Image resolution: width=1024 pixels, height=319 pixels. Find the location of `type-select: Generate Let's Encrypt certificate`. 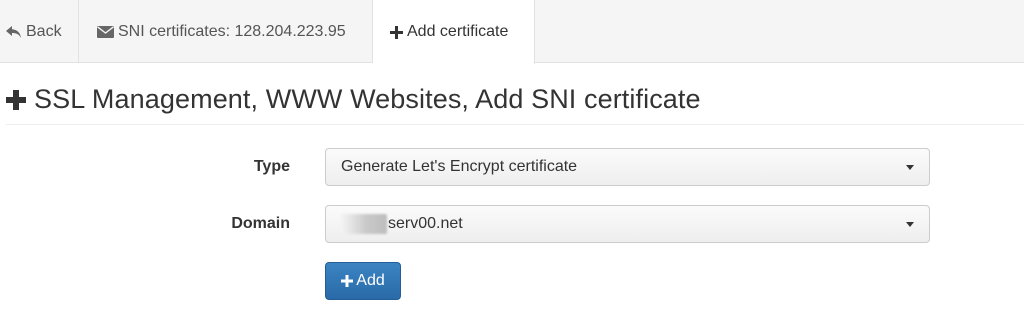

type-select: Generate Let's Encrypt certificate is located at coordinates (627, 167).